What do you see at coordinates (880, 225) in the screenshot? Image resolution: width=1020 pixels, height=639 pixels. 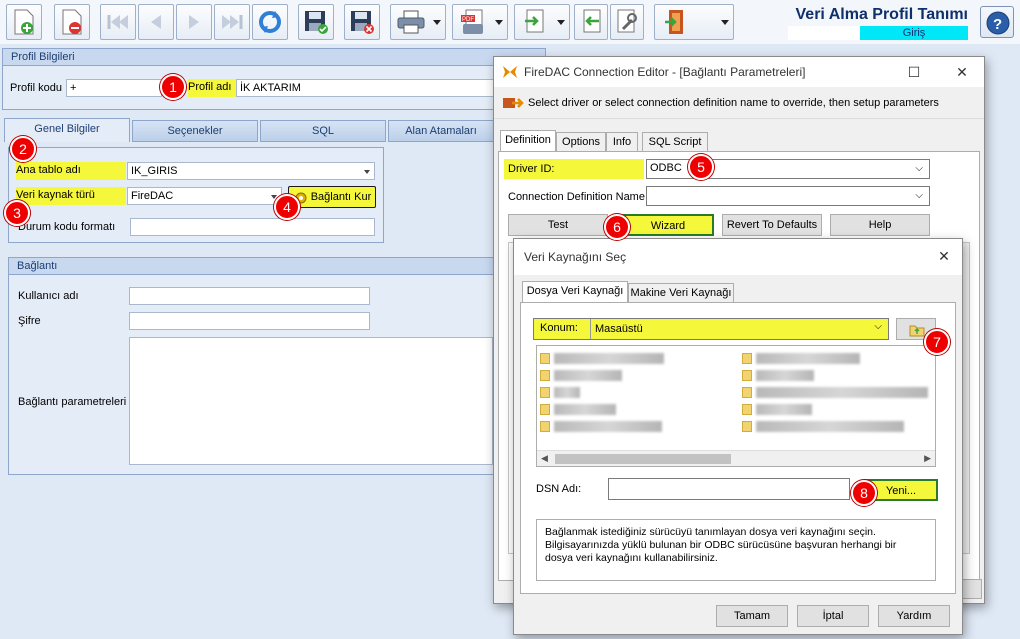 I see `help-button: Help` at bounding box center [880, 225].